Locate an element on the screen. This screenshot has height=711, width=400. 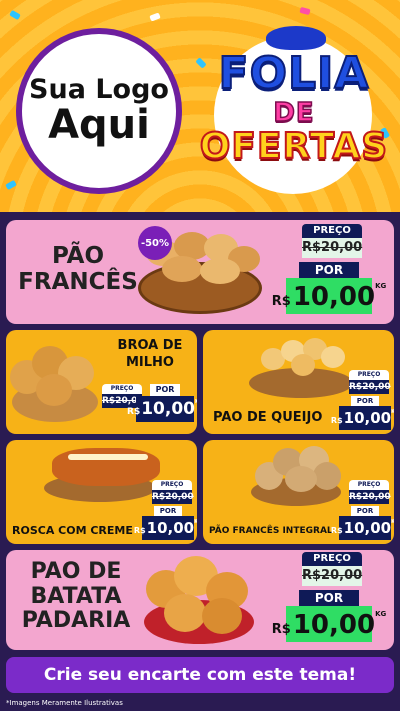
product-name: PAO DE BATATA PADARIA is located at coordinates (76, 596).